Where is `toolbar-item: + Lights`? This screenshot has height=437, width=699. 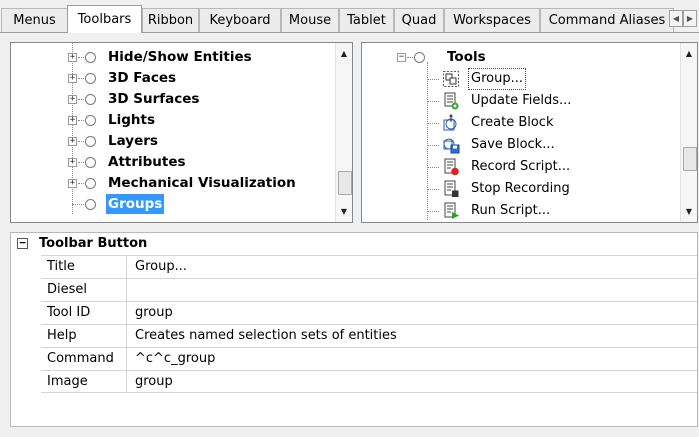 toolbar-item: + Lights is located at coordinates (171, 120).